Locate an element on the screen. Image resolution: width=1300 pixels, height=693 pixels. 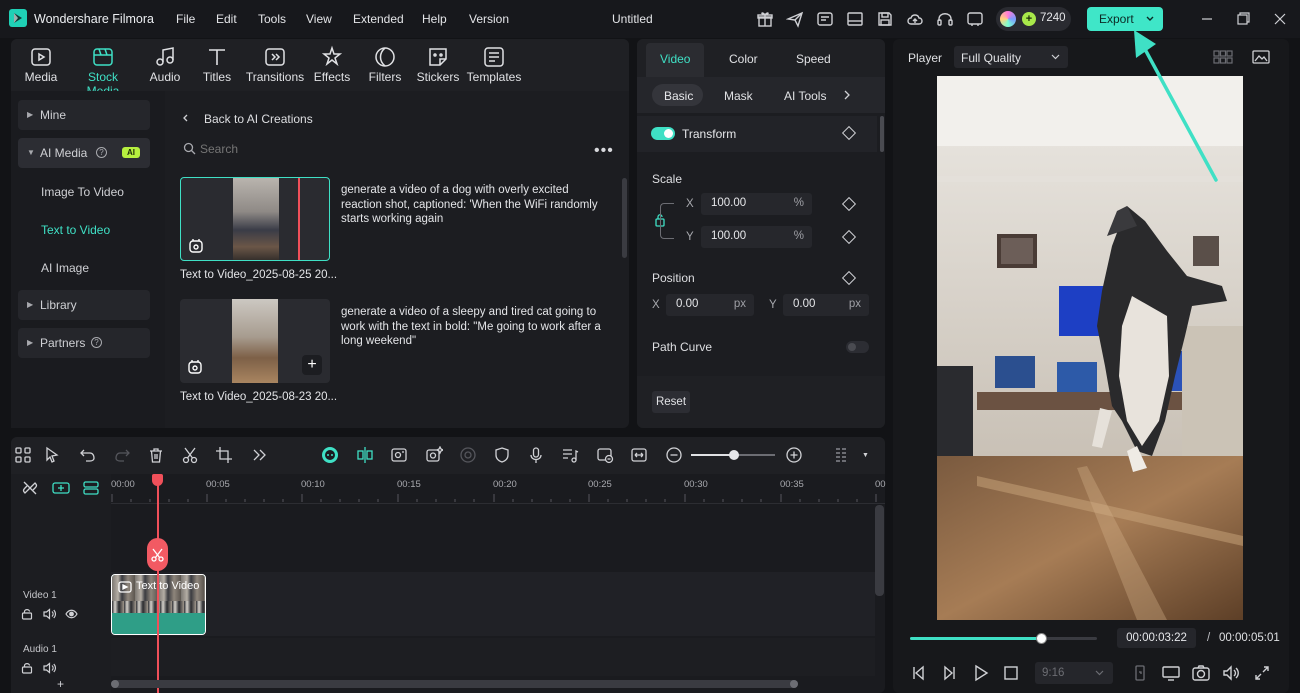
menu-version: Version is located at coordinates (489, 19).